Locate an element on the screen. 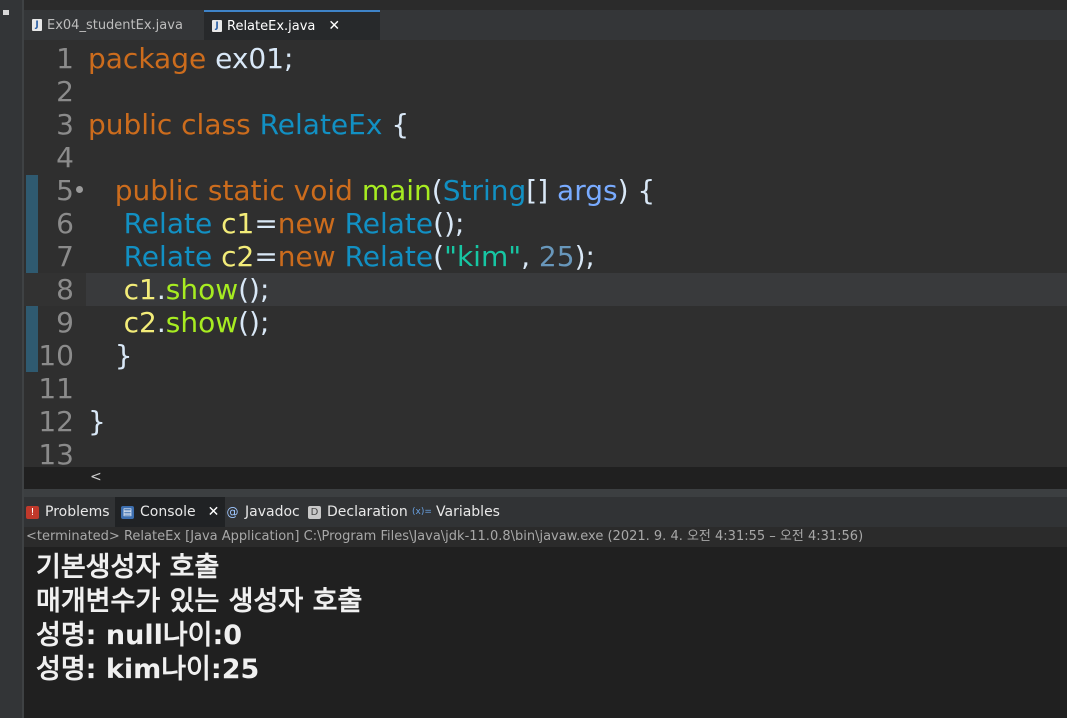 This screenshot has width=1067, height=718. keyword: static is located at coordinates (246, 190).